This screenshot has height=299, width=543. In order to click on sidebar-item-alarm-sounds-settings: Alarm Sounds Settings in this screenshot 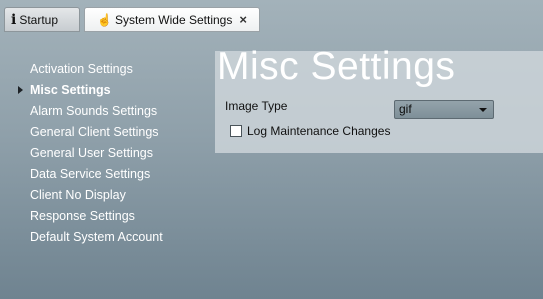, I will do `click(118, 111)`.